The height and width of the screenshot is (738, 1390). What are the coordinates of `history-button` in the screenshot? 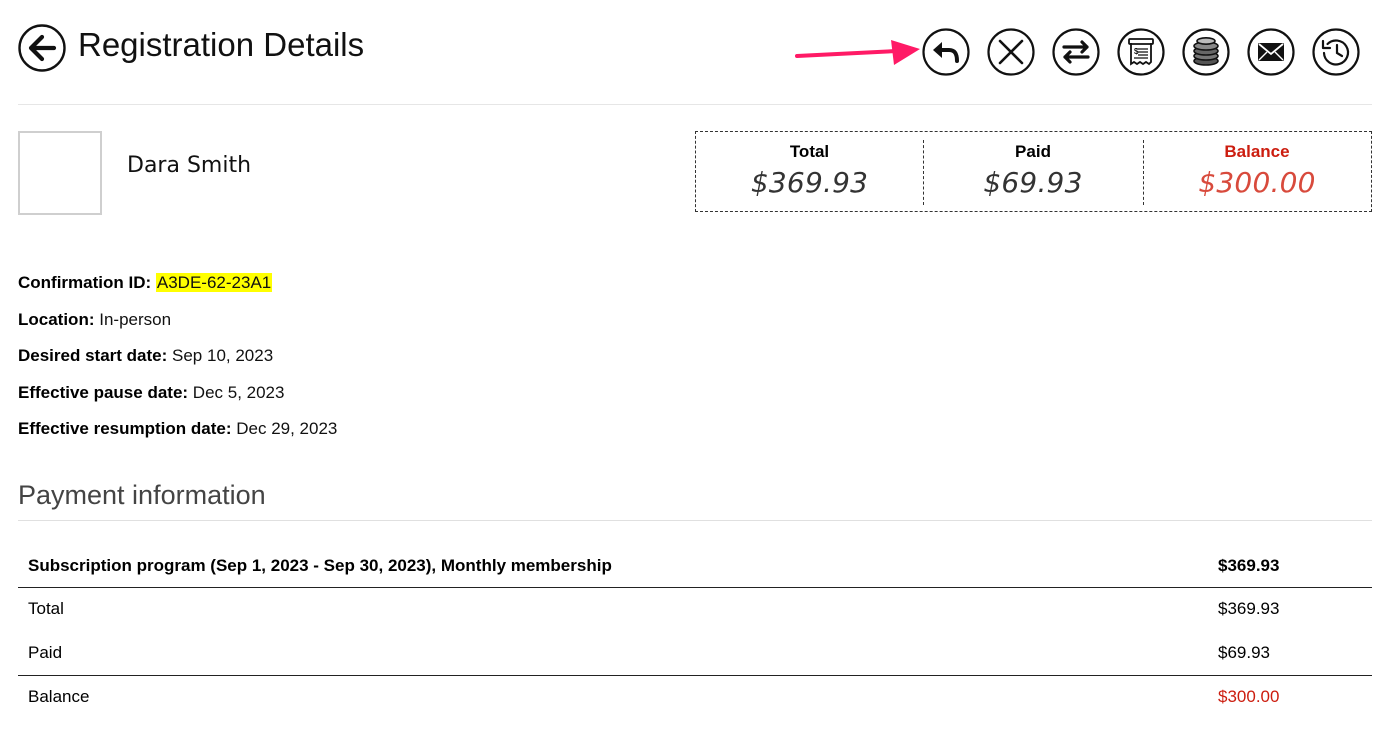 It's located at (1336, 52).